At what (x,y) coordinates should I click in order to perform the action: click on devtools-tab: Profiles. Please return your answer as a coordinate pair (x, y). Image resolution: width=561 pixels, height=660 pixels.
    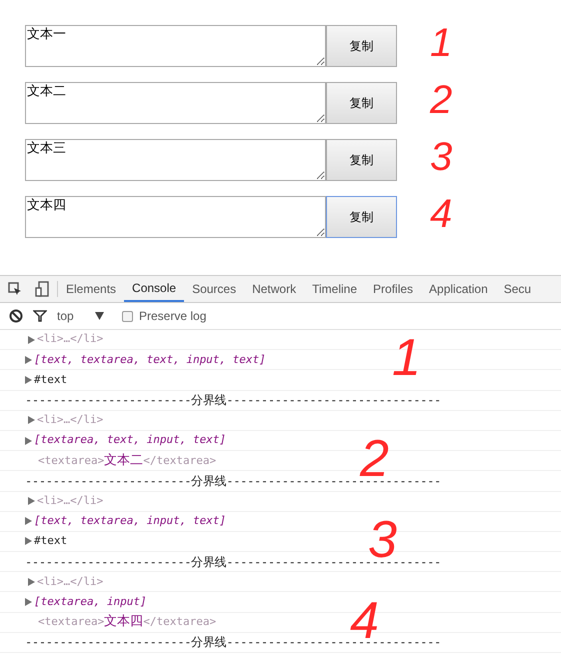
    Looking at the image, I should click on (393, 289).